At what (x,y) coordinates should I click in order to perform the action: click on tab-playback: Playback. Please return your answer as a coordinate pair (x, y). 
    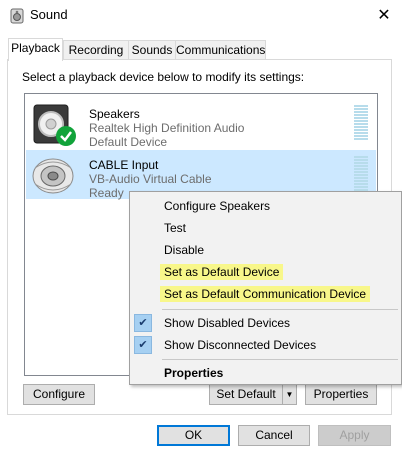
    Looking at the image, I should click on (35, 49).